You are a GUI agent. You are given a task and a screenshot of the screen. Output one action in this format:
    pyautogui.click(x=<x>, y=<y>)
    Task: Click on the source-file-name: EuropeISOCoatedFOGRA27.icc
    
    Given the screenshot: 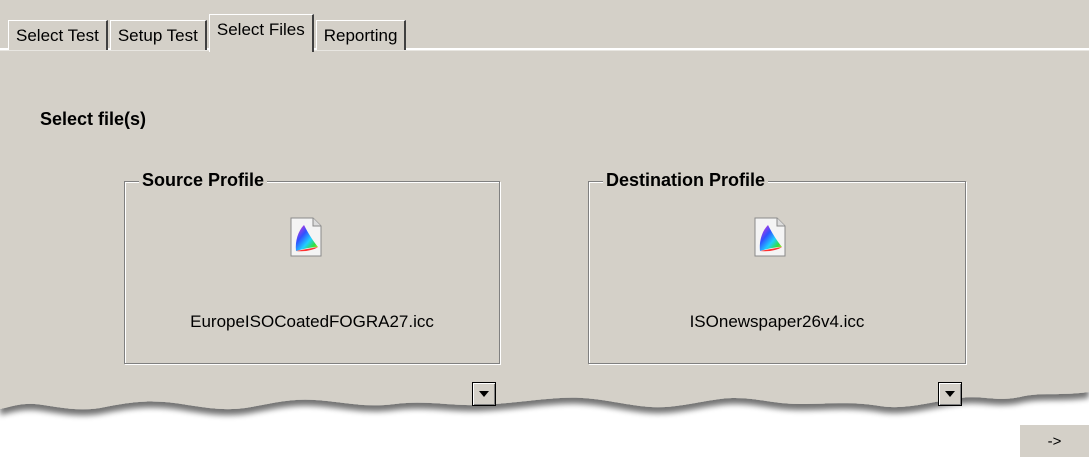 What is the action you would take?
    pyautogui.click(x=312, y=321)
    